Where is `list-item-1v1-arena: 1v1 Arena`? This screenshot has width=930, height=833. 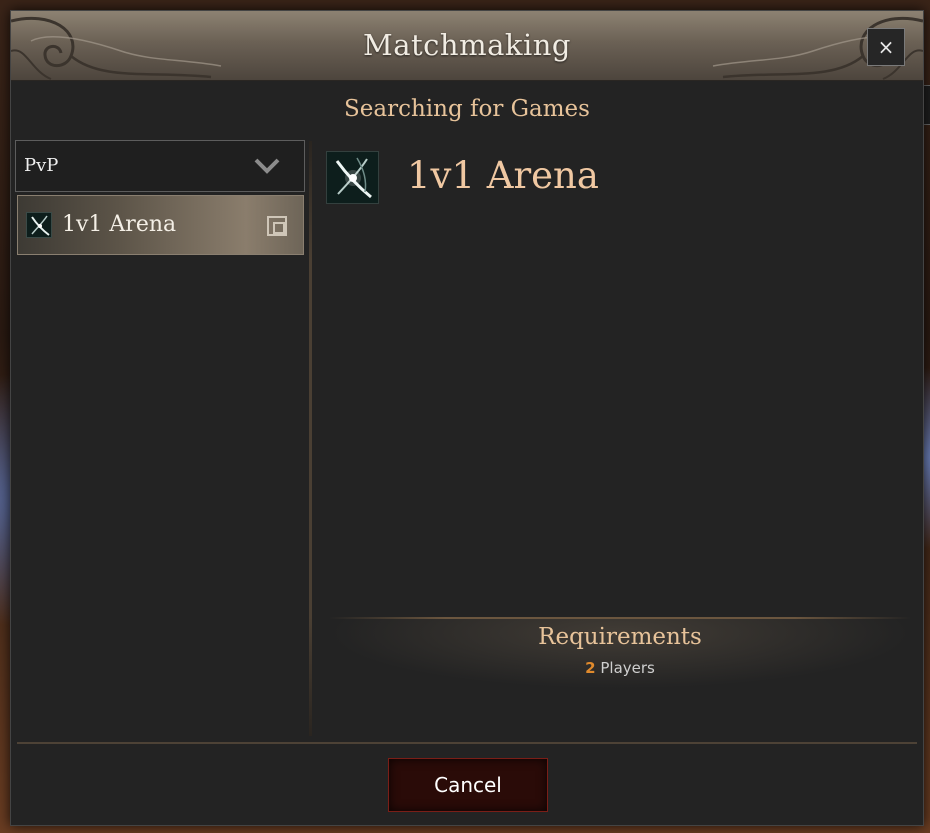 list-item-1v1-arena: 1v1 Arena is located at coordinates (160, 225).